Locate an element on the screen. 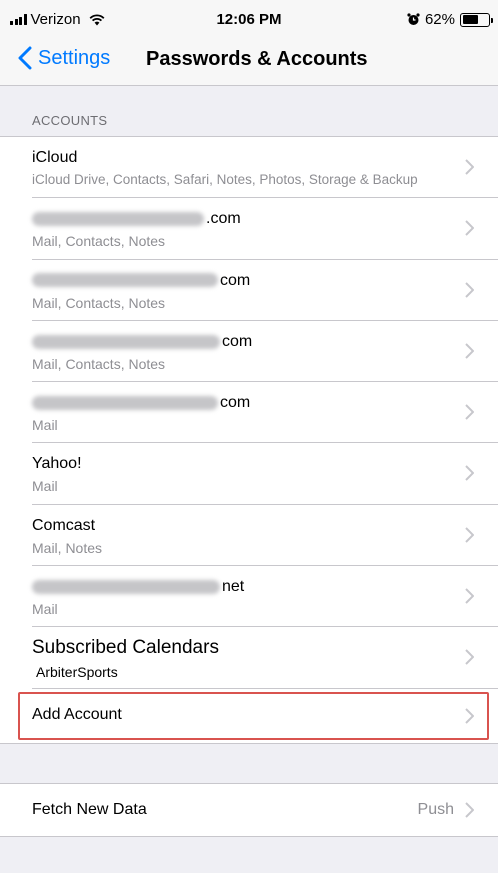  account-title: iCloud is located at coordinates (55, 157).